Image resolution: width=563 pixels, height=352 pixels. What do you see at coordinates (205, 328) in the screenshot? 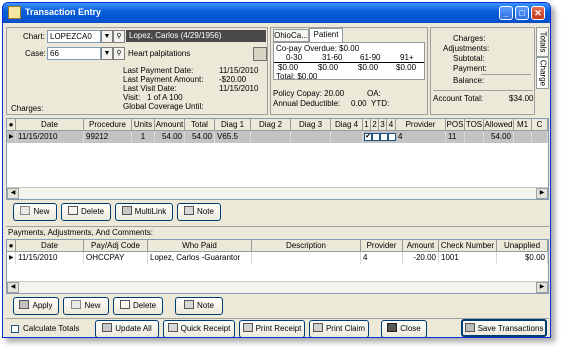
I see `quick-receipt-label: Quick Receipt` at bounding box center [205, 328].